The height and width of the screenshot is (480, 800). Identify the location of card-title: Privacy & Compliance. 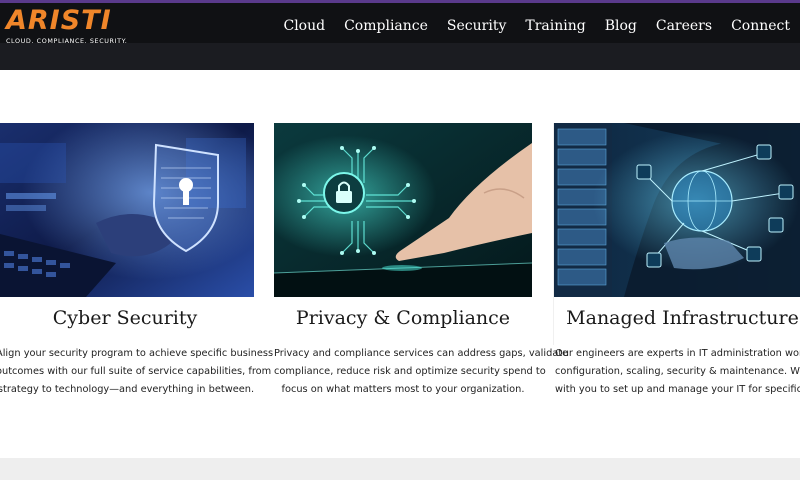
(403, 318).